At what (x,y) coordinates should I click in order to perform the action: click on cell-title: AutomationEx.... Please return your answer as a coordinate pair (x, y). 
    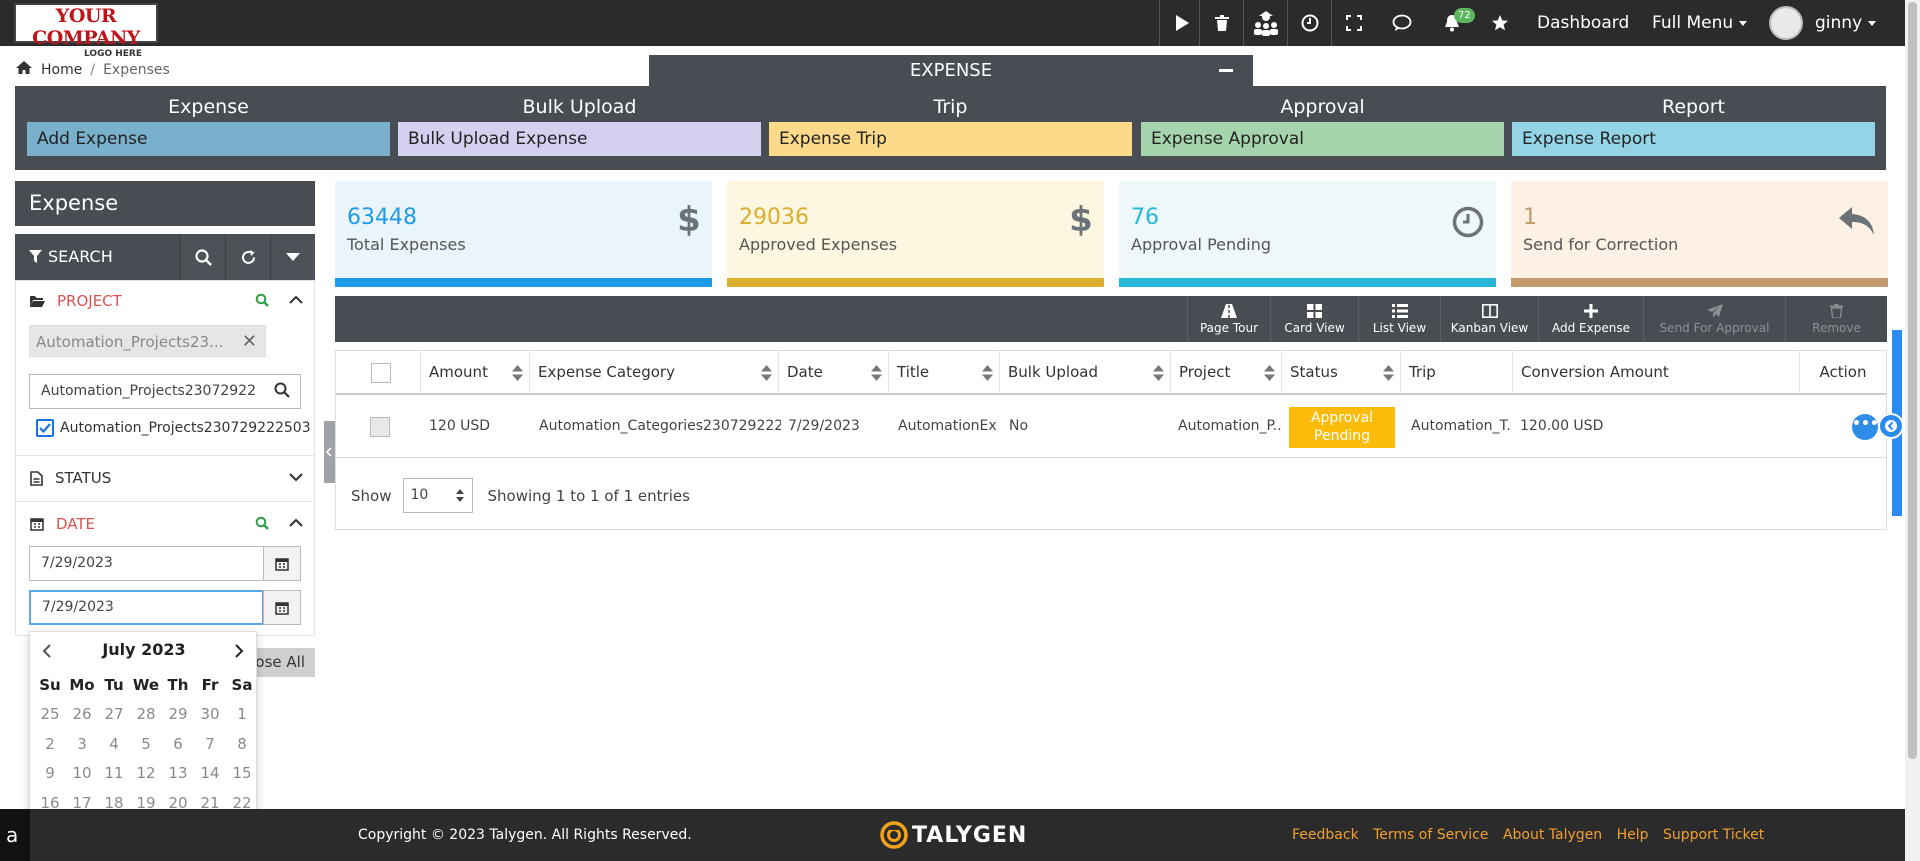
    Looking at the image, I should click on (948, 426).